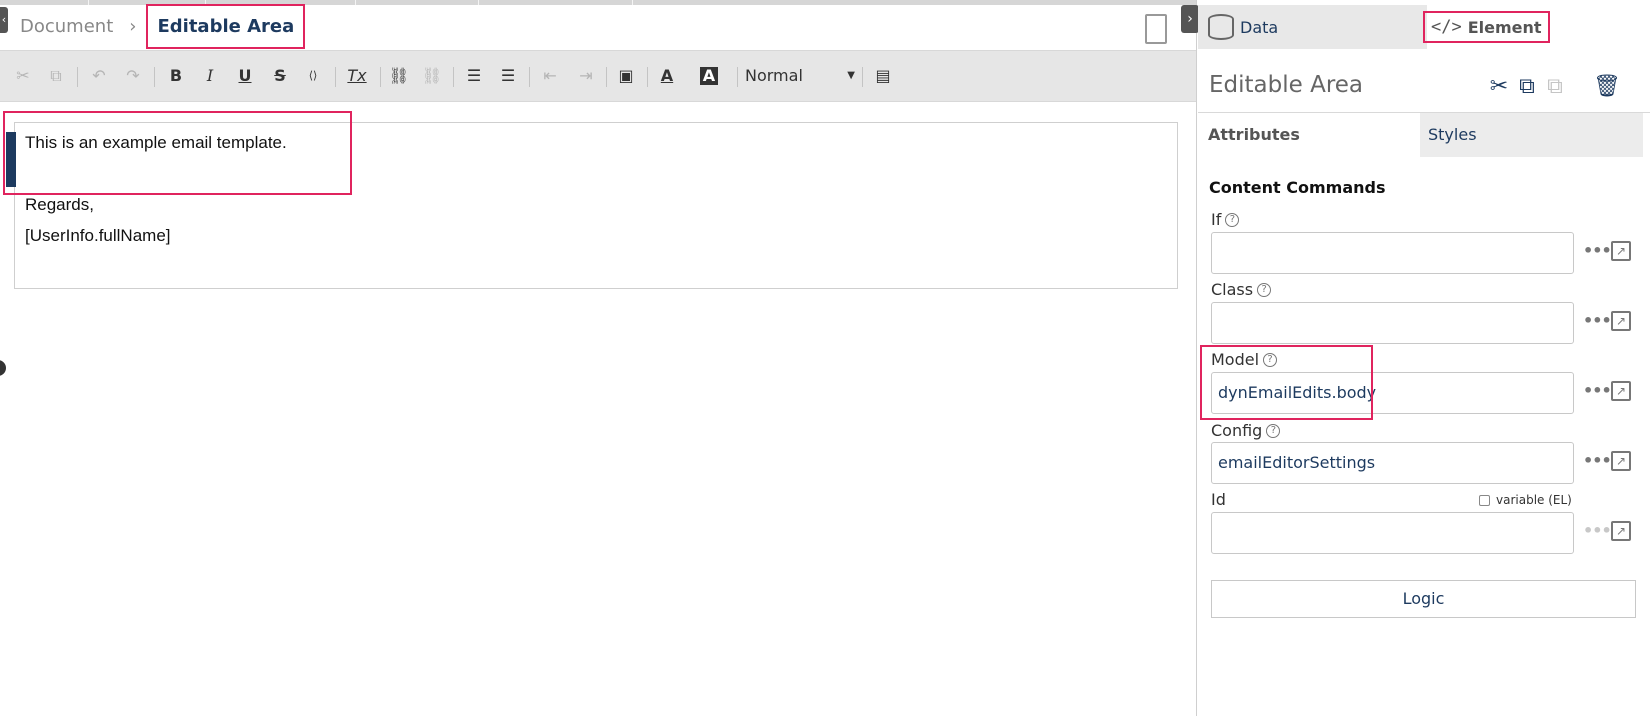 Image resolution: width=1651 pixels, height=716 pixels. I want to click on variable-checkbox, so click(1484, 500).